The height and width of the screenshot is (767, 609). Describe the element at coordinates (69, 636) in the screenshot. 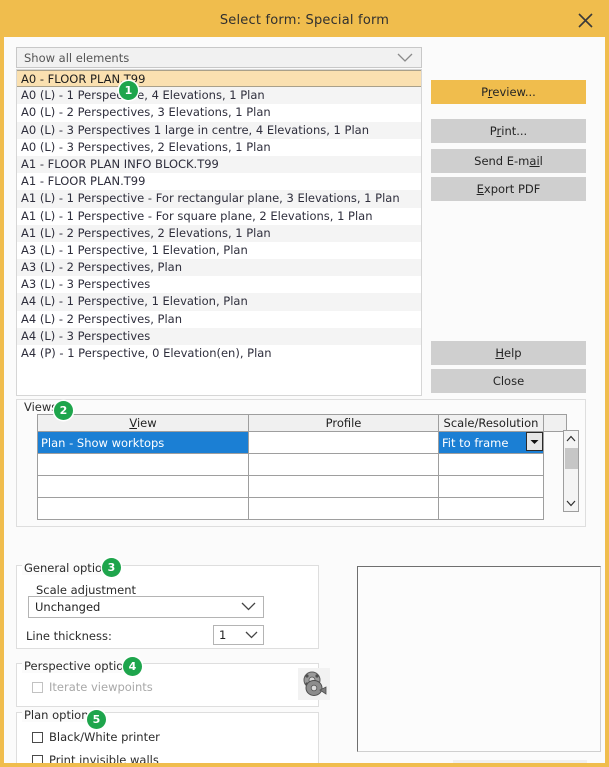

I see `line-thickness-label: Line thickness:` at that location.